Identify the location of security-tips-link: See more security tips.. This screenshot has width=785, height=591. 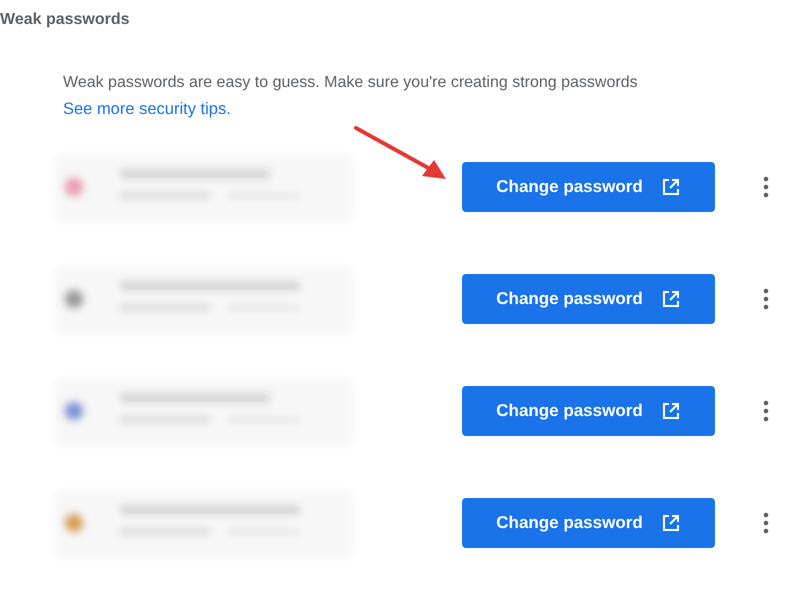
(147, 109).